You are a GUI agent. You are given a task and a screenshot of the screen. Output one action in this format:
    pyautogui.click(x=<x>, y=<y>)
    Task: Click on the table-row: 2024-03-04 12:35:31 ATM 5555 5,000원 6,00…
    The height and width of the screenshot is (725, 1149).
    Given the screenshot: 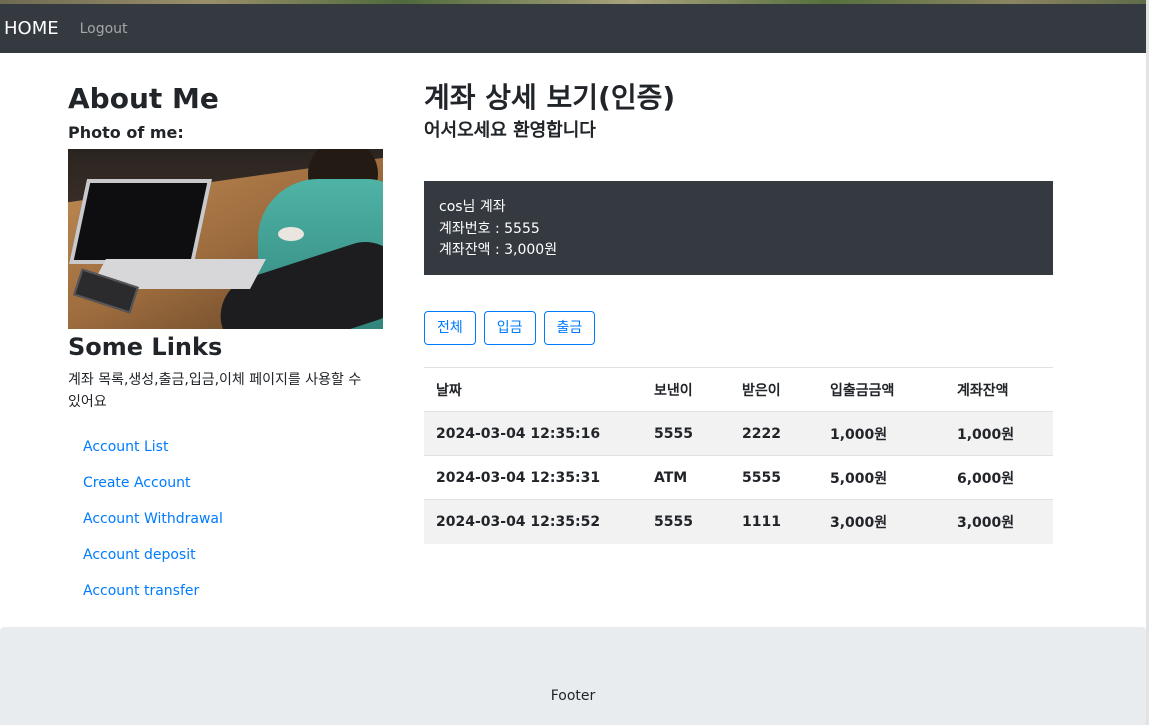 What is the action you would take?
    pyautogui.click(x=738, y=477)
    